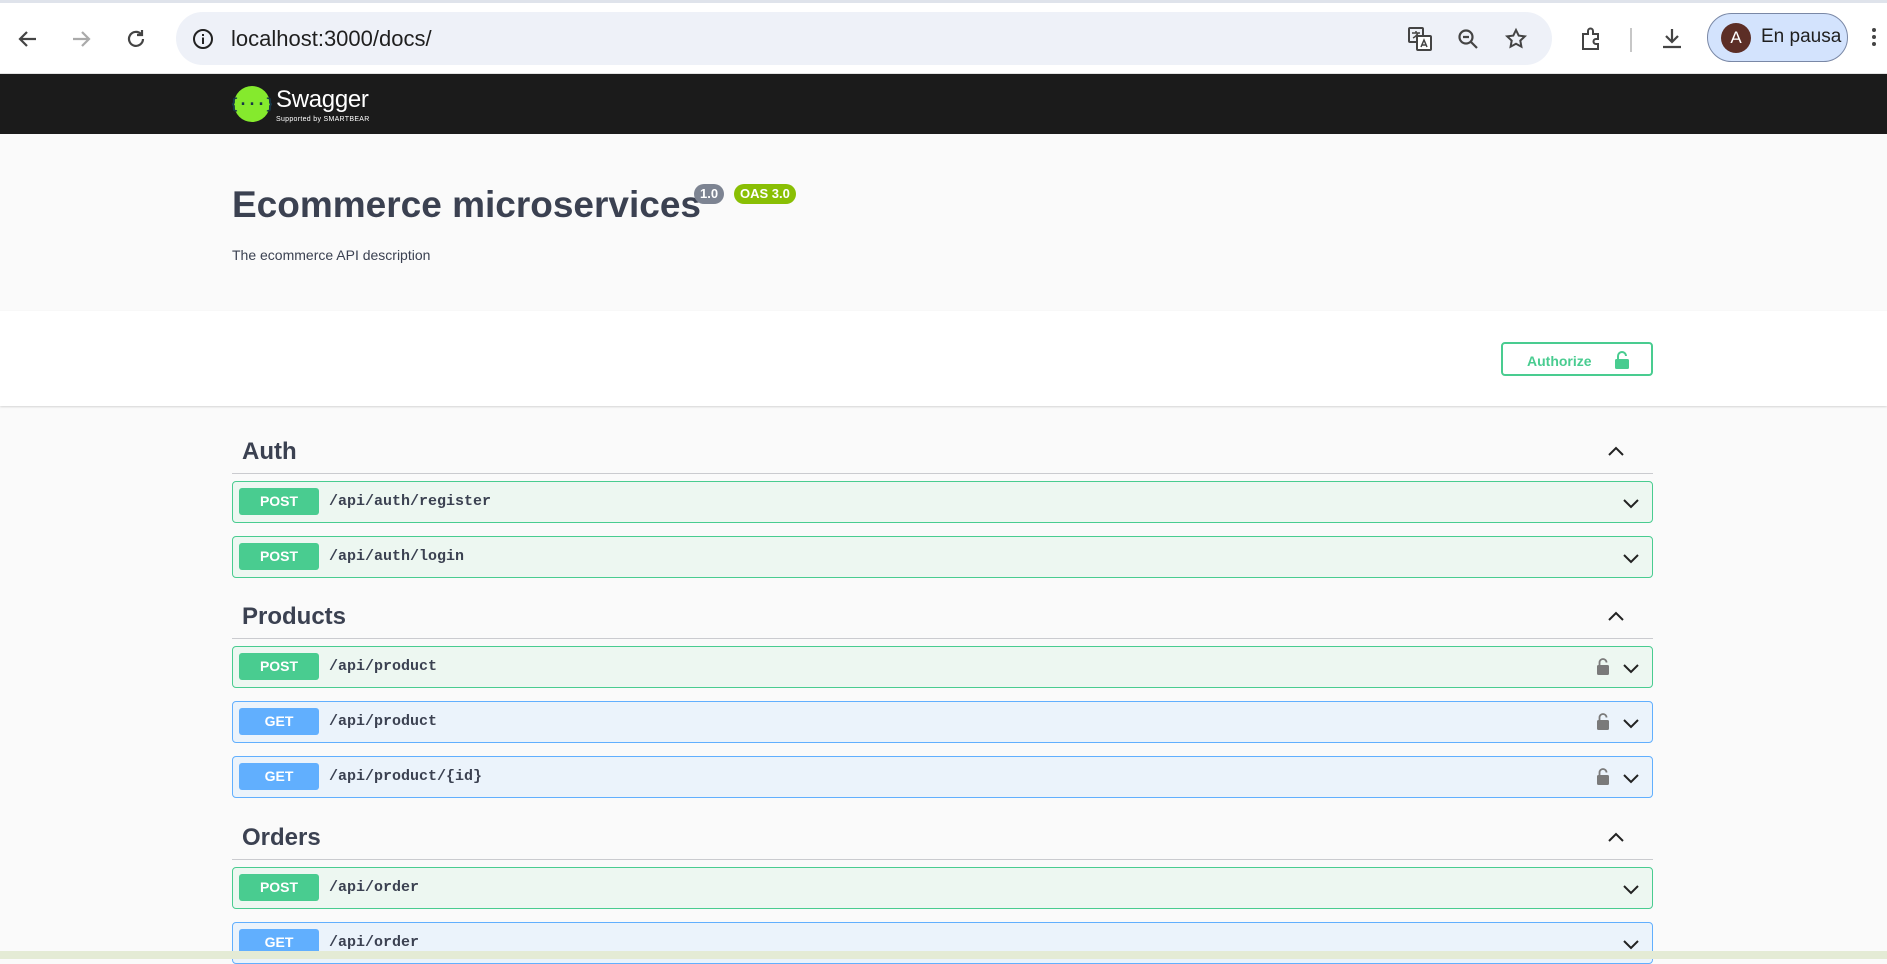 This screenshot has height=964, width=1887. What do you see at coordinates (942, 888) in the screenshot?
I see `operation-post-order: POST /api/order` at bounding box center [942, 888].